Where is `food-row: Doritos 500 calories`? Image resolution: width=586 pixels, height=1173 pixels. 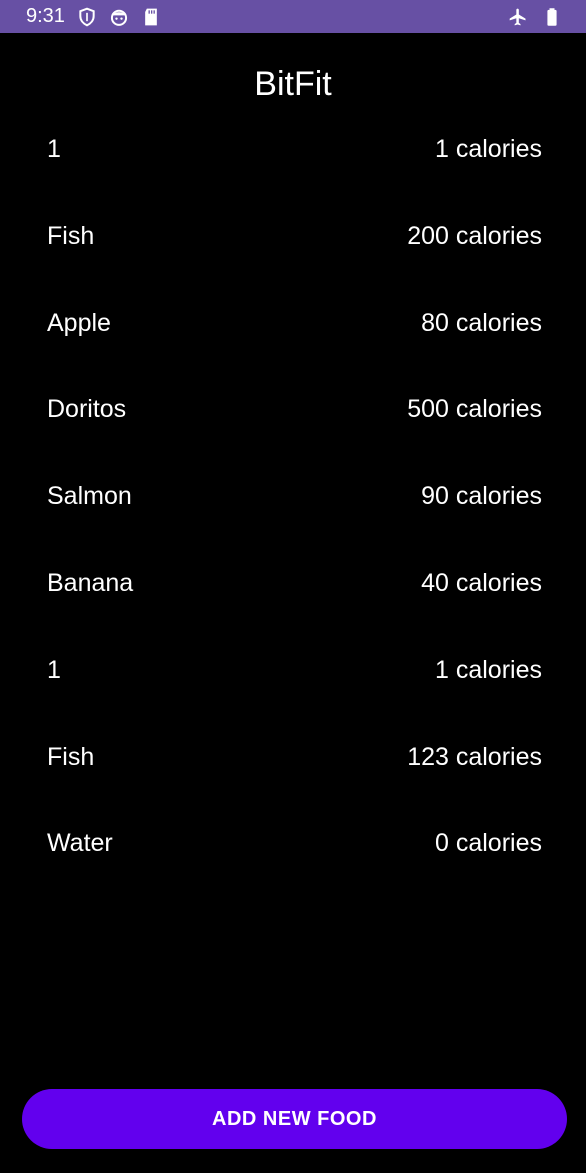 food-row: Doritos 500 calories is located at coordinates (294, 431).